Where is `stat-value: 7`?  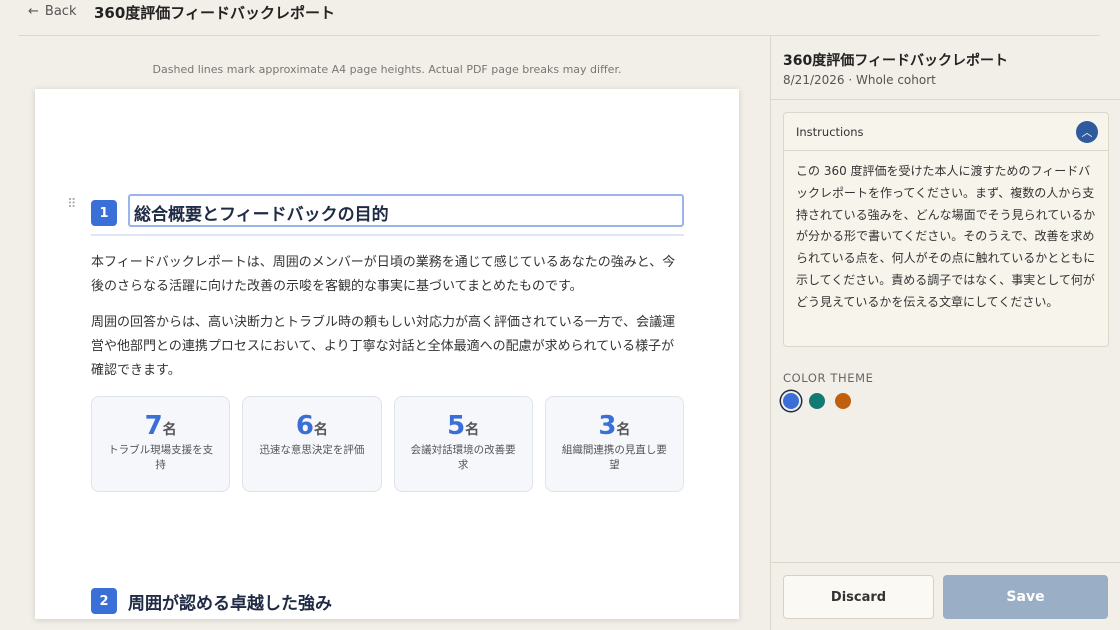
stat-value: 7 is located at coordinates (153, 426).